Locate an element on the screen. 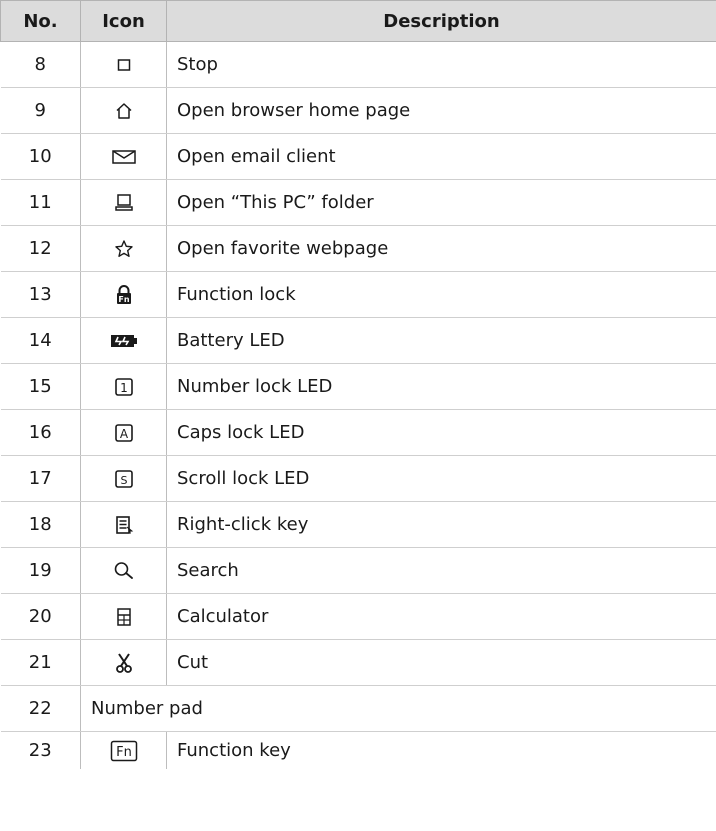 The height and width of the screenshot is (831, 716). table-header-row: No. Icon Description is located at coordinates (358, 21).